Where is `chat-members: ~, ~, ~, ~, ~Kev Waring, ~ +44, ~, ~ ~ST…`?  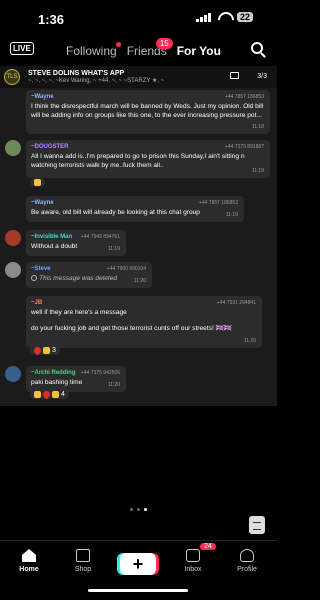 chat-members: ~, ~, ~, ~, ~Kev Waring, ~ +44, ~, ~ ~ST… is located at coordinates (96, 81).